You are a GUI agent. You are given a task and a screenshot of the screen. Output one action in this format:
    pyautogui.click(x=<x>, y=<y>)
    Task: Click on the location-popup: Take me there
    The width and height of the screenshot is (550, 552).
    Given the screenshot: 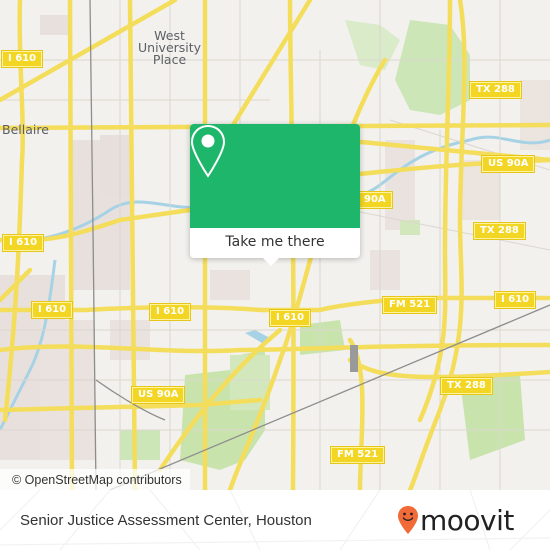 What is the action you would take?
    pyautogui.click(x=275, y=195)
    